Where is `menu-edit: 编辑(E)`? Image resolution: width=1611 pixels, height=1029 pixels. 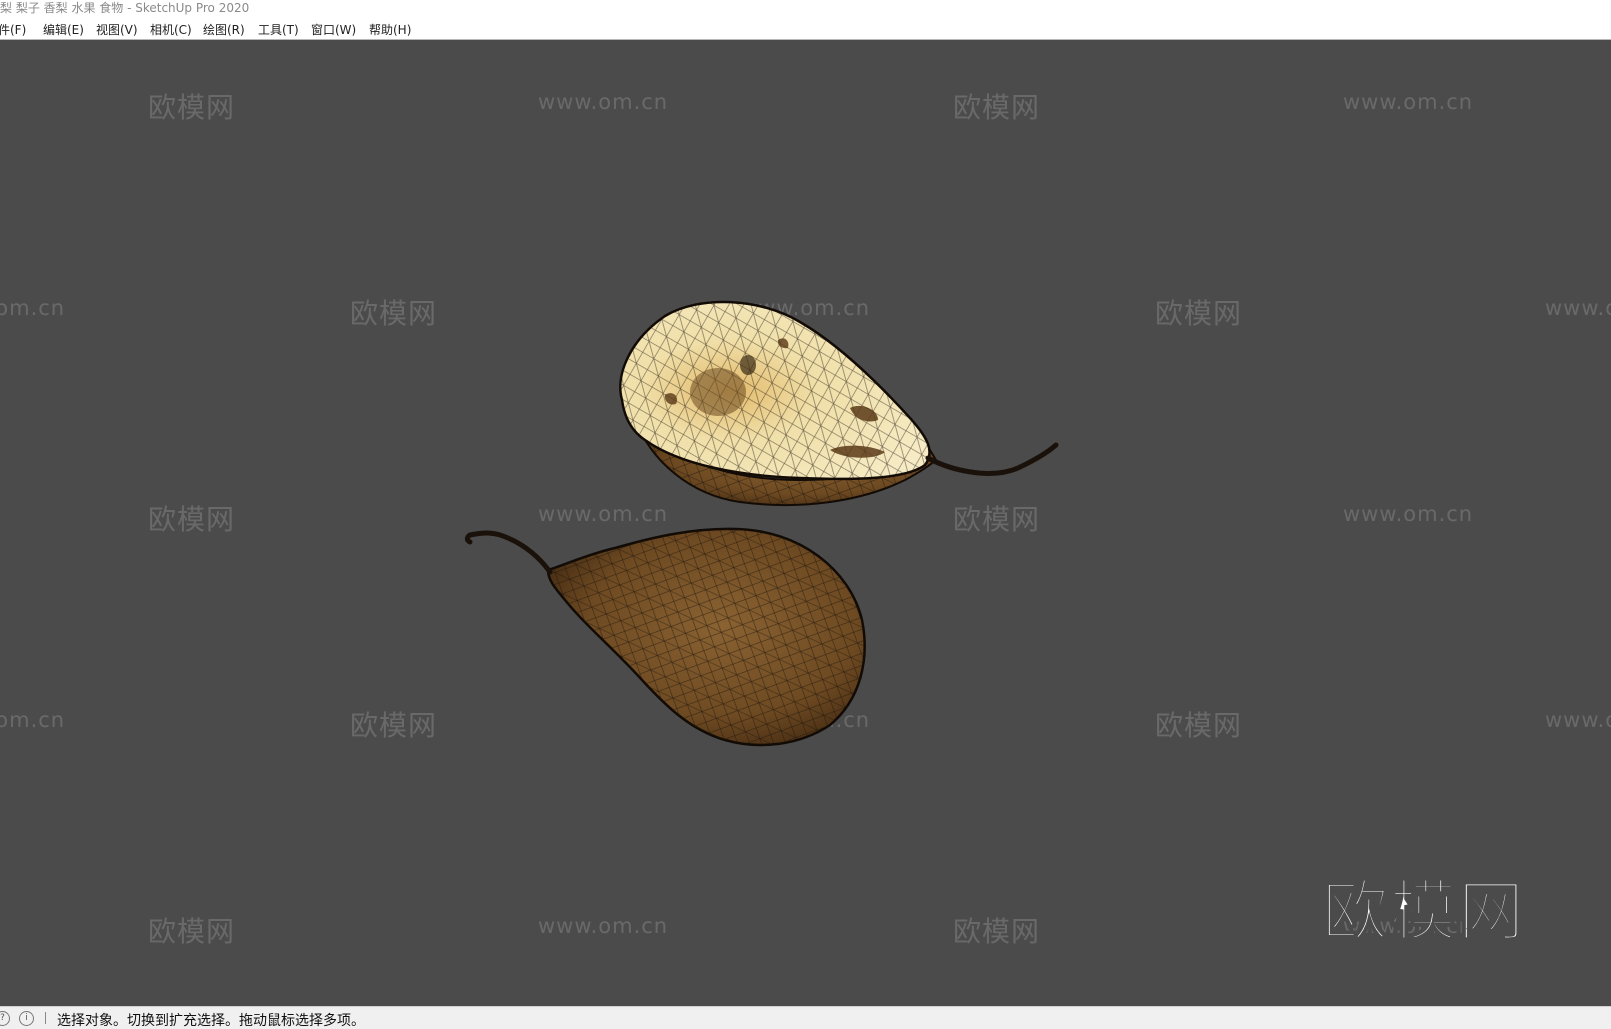
menu-edit: 编辑(E) is located at coordinates (63, 29).